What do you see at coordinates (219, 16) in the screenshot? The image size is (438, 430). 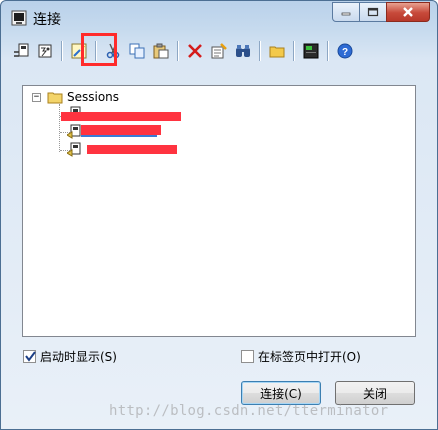 I see `title-bar: 连接` at bounding box center [219, 16].